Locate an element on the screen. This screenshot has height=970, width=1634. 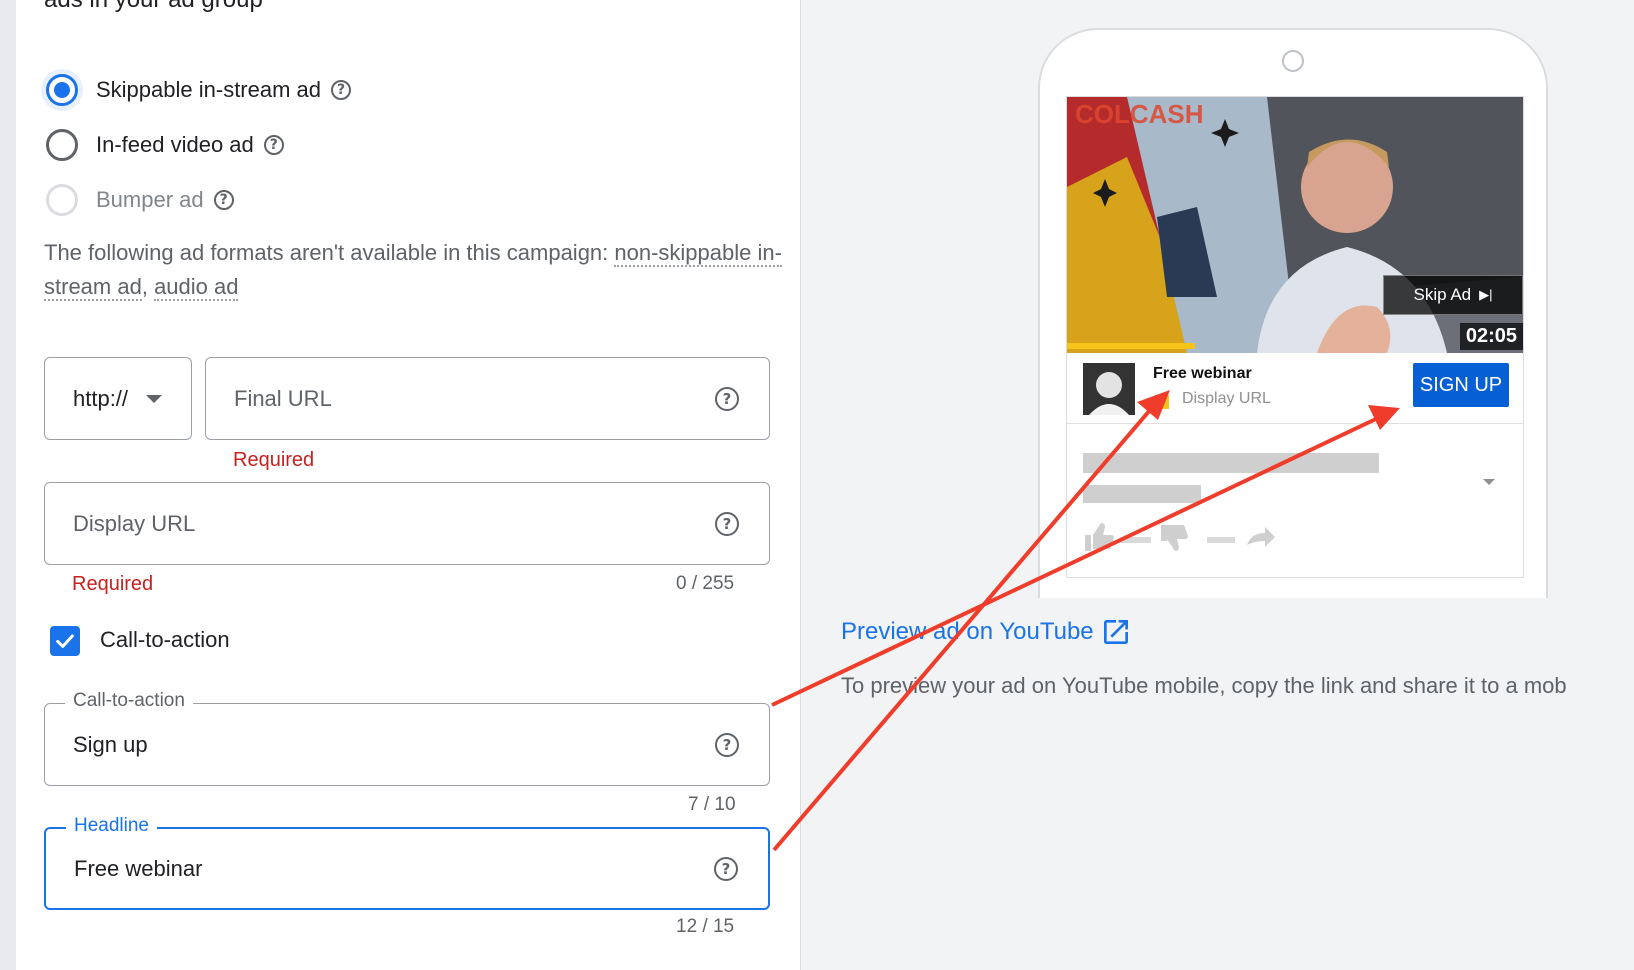
divider is located at coordinates (1295, 423).